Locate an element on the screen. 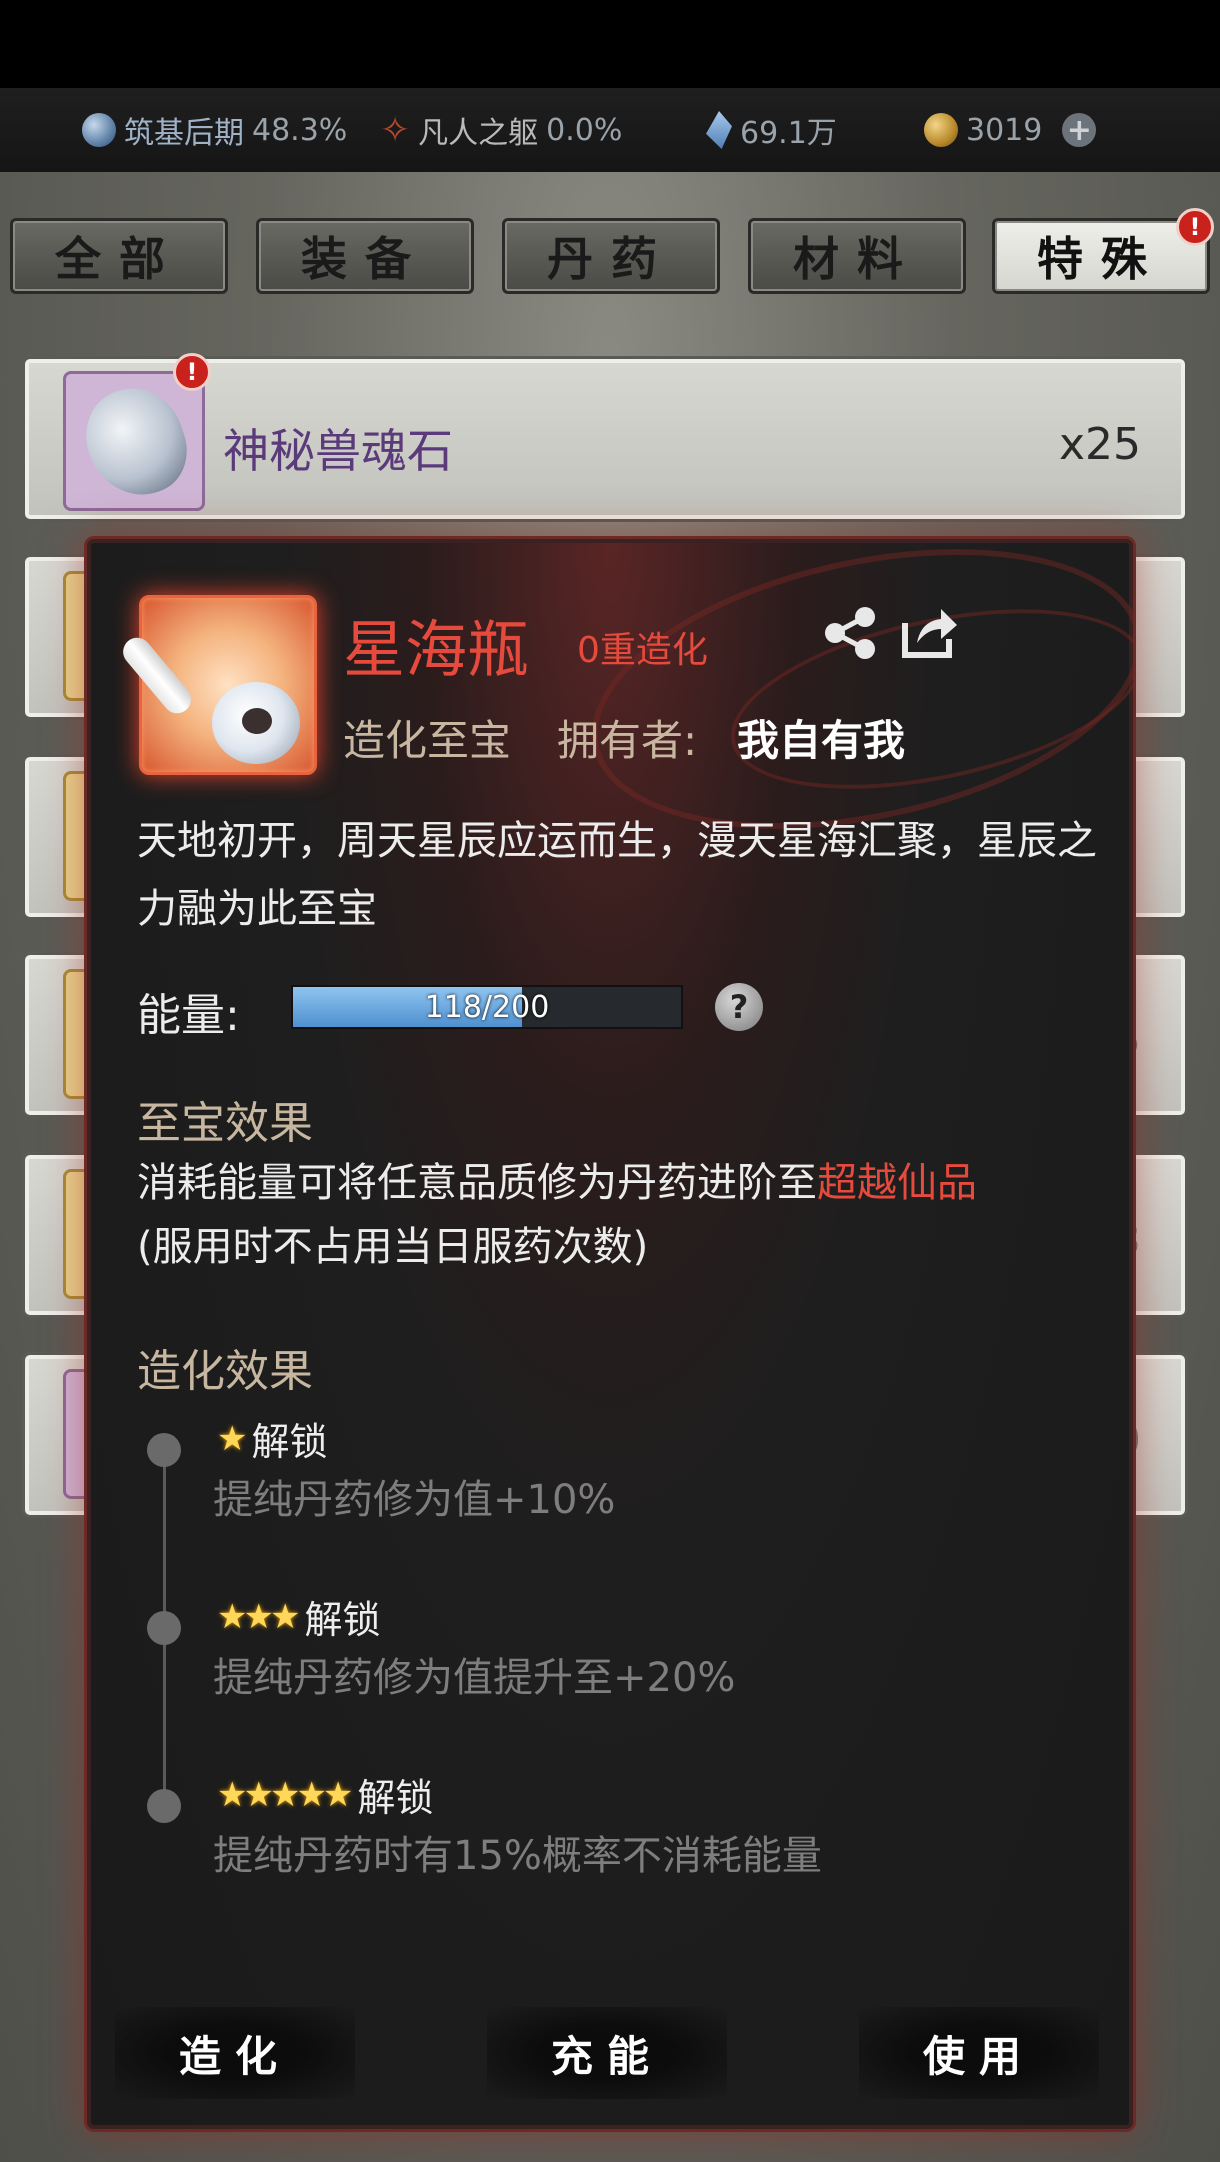  owner-name: 我自有我 is located at coordinates (821, 740).